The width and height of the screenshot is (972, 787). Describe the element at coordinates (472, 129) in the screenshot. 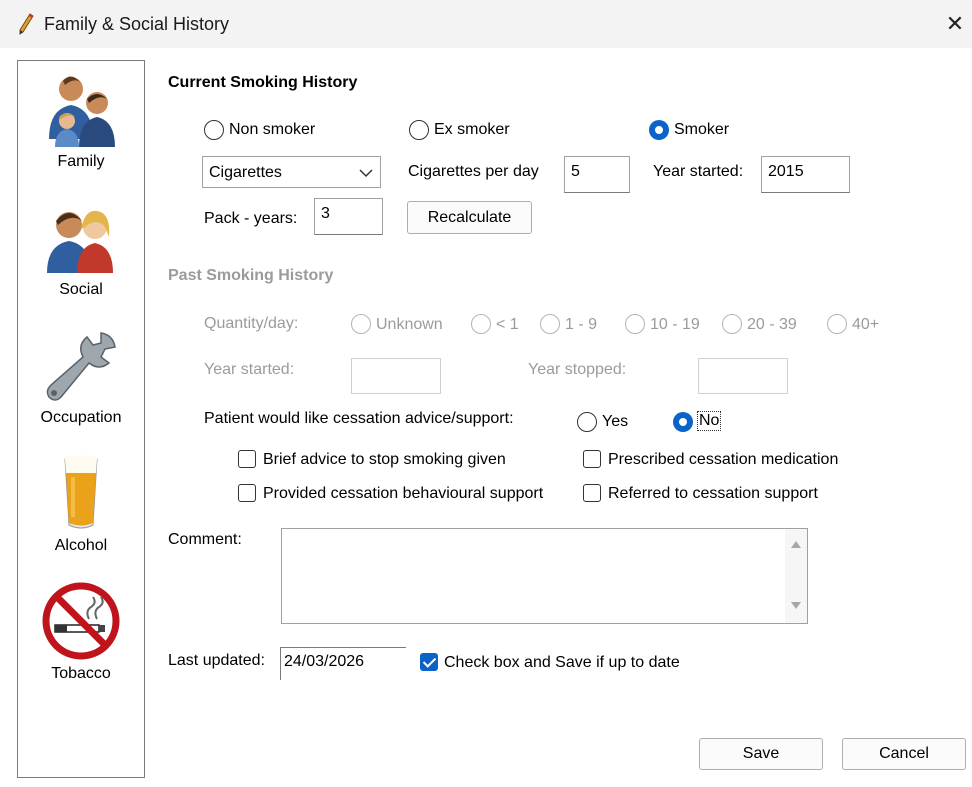

I see `ex-smoker-label: Ex smoker` at that location.